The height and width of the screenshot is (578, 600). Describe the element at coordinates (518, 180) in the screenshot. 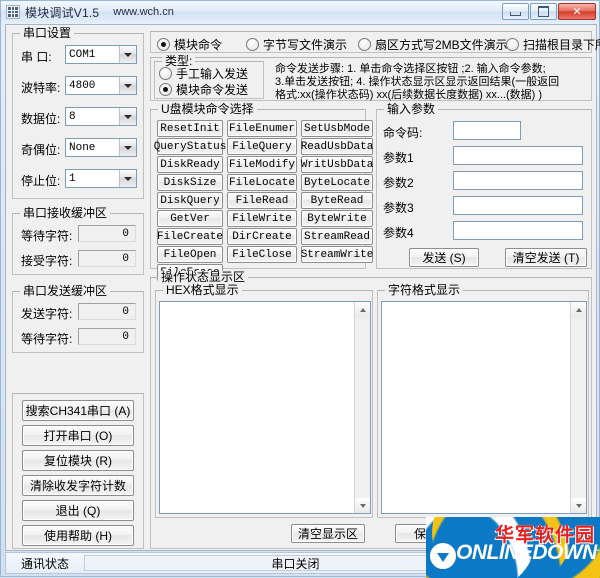

I see `param2-input` at that location.